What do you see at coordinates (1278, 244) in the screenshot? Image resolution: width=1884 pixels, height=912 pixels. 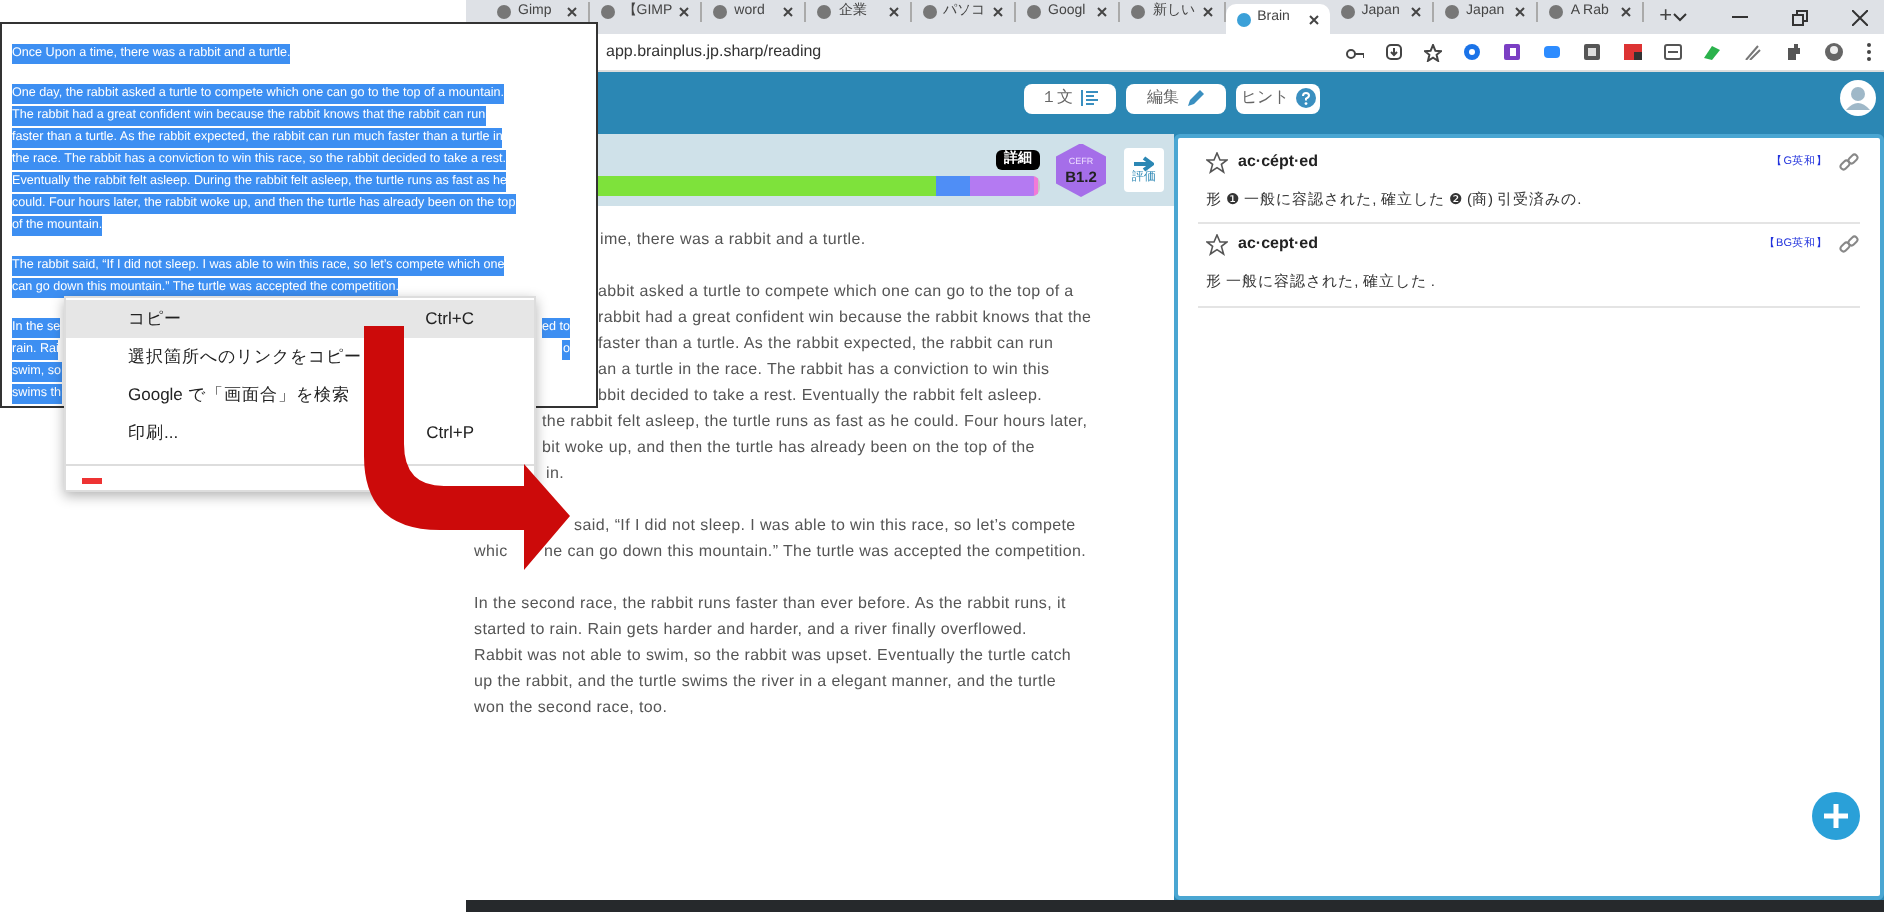 I see `headword: ac·cept·ed` at bounding box center [1278, 244].